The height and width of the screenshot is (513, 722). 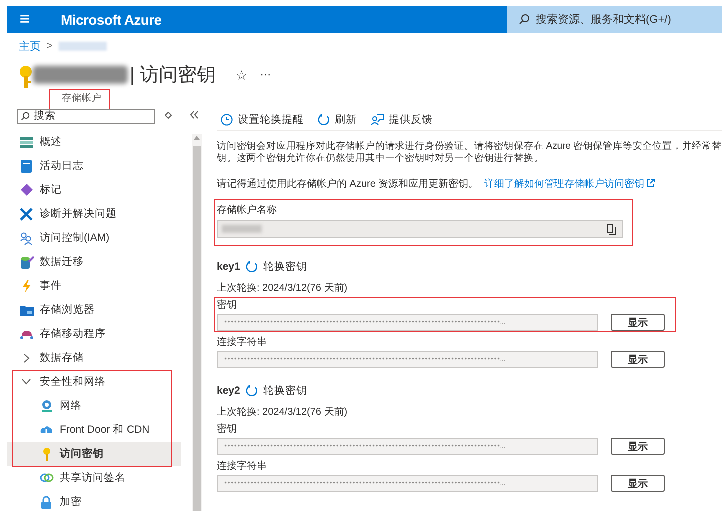 What do you see at coordinates (94, 382) in the screenshot?
I see `nav-group: 安全性和网络` at bounding box center [94, 382].